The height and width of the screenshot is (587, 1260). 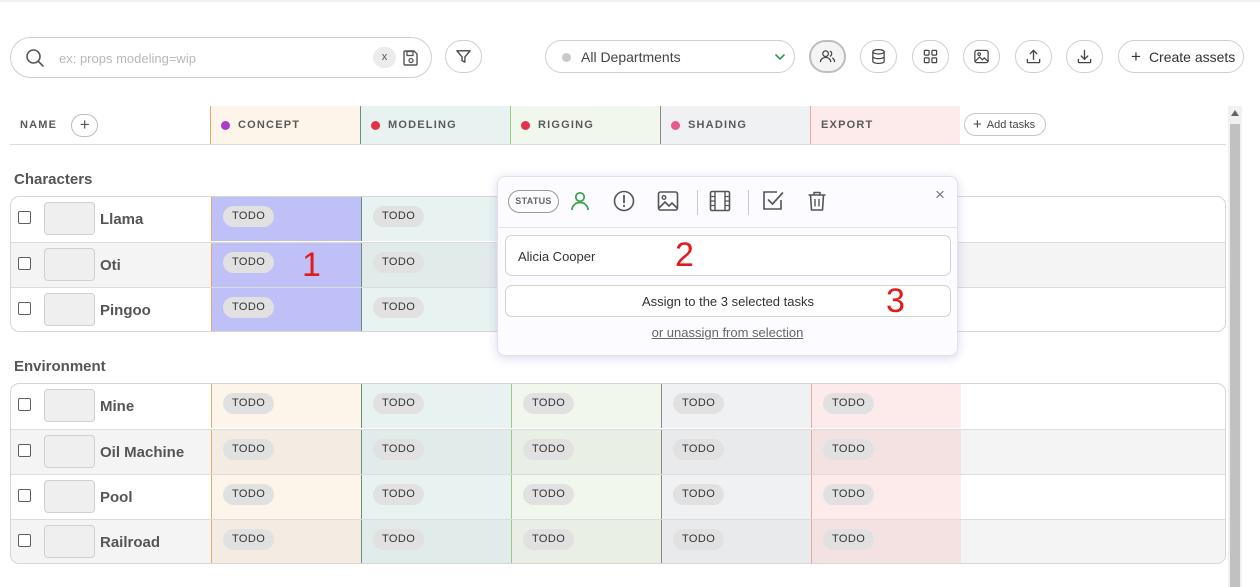 I want to click on add-tasks-button: + Add tasks, so click(x=1005, y=124).